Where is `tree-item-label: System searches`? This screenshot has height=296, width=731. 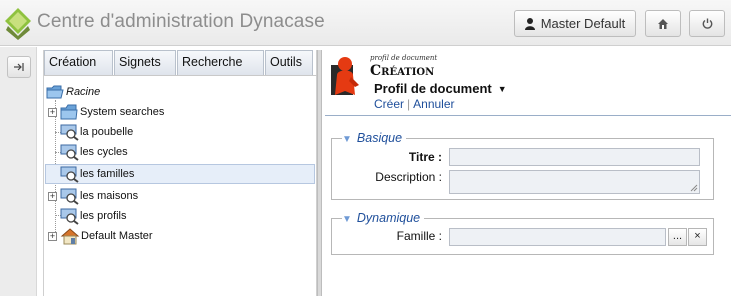
tree-item-label: System searches is located at coordinates (122, 112).